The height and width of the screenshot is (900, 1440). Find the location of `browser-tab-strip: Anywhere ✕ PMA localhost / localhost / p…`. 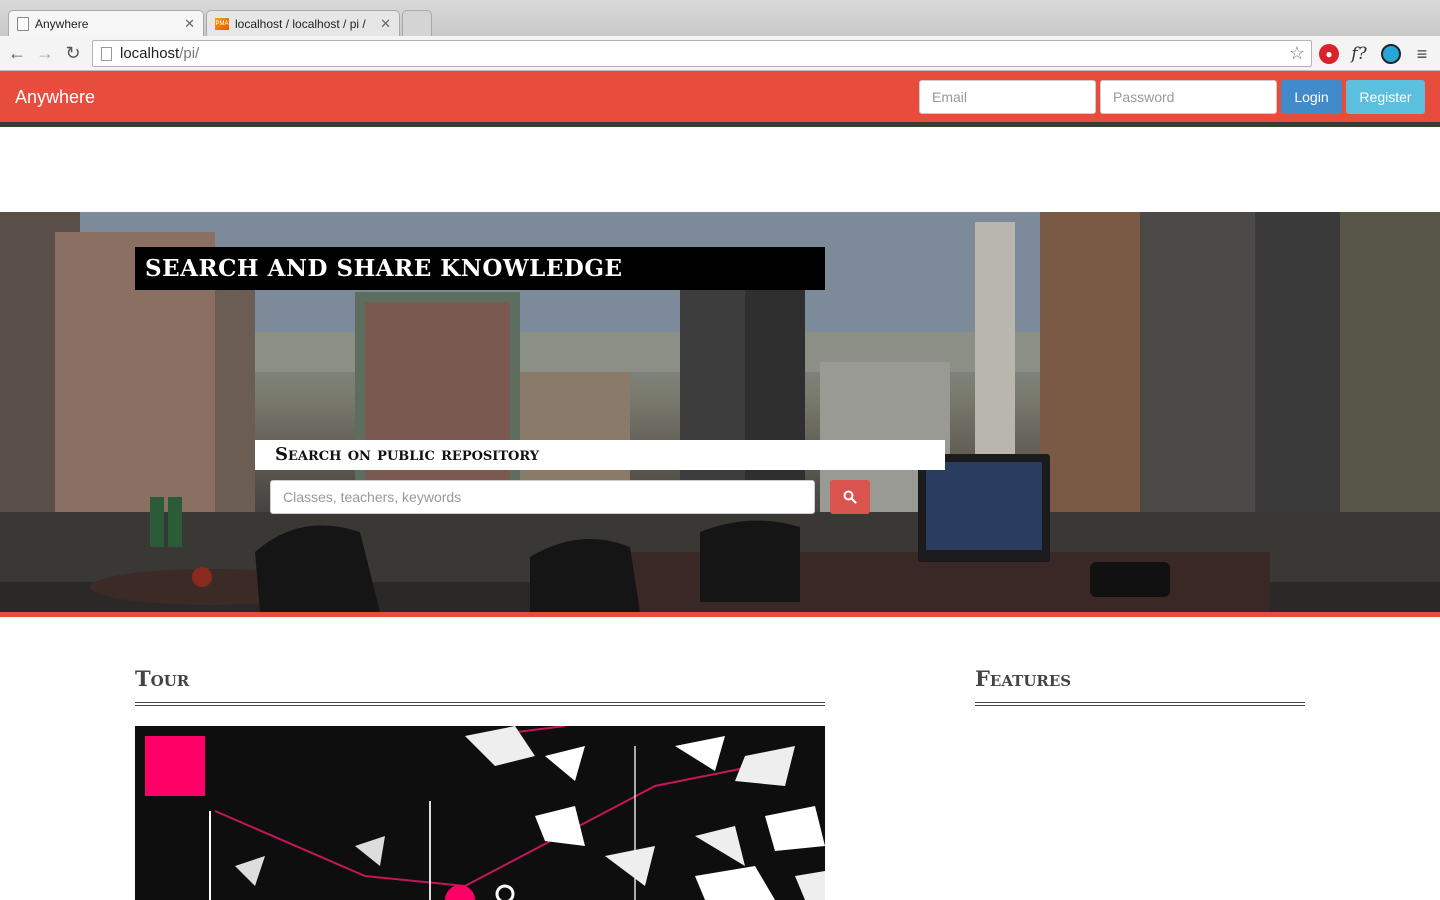

browser-tab-strip: Anywhere ✕ PMA localhost / localhost / p… is located at coordinates (720, 18).